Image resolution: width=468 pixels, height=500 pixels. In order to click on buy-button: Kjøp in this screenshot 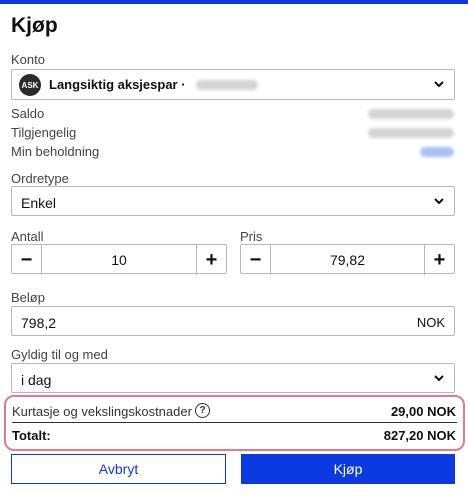, I will do `click(348, 469)`.